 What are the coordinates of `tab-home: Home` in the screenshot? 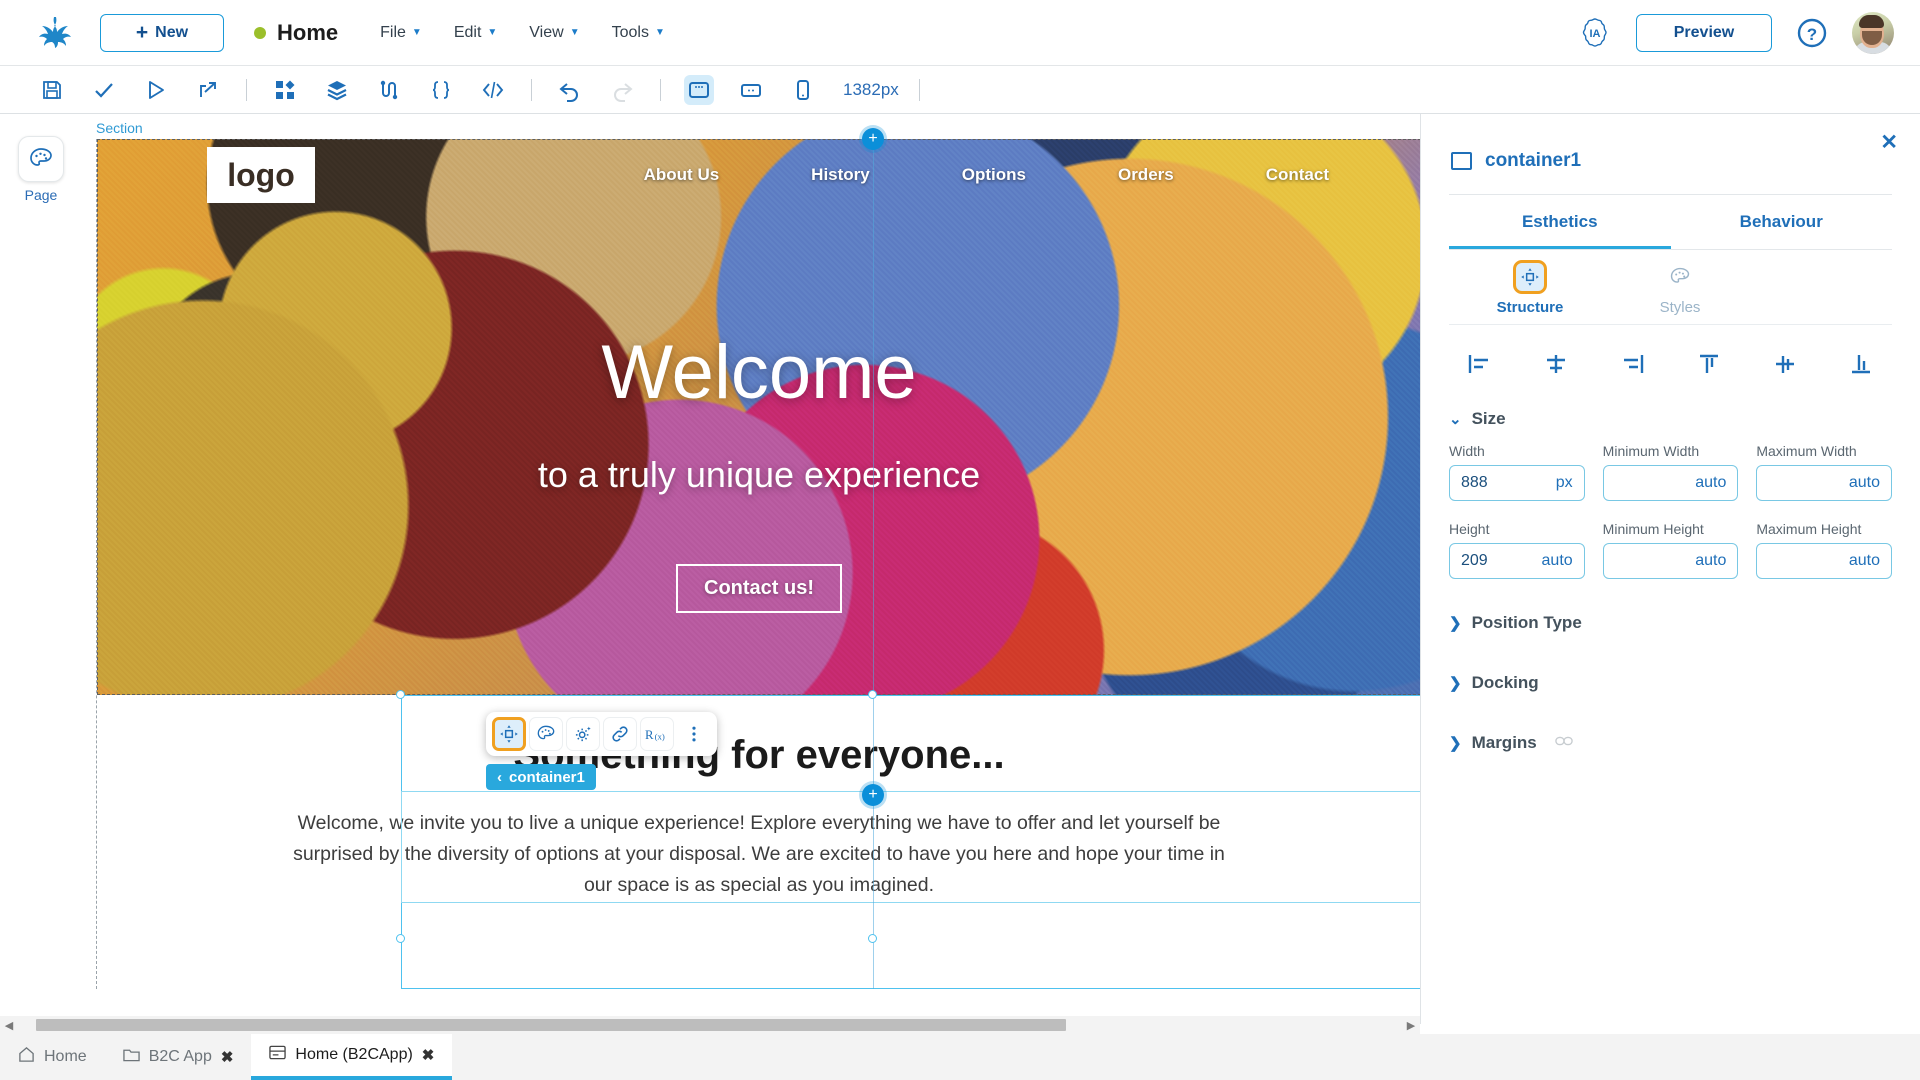 It's located at (52, 1057).